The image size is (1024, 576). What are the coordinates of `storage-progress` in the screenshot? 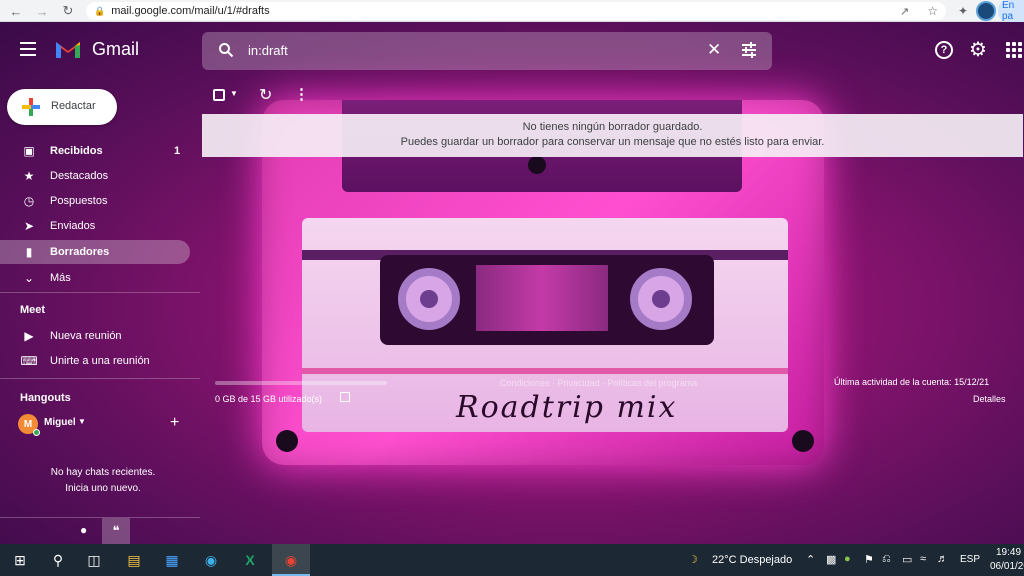 It's located at (301, 383).